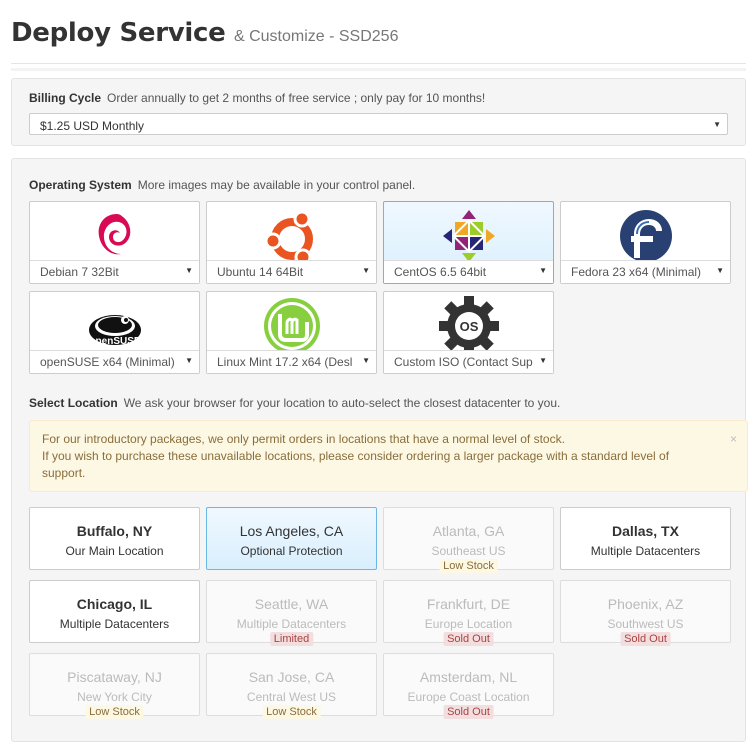 The height and width of the screenshot is (744, 756). What do you see at coordinates (645, 613) in the screenshot?
I see `location-phoenix: Phoenix, AZ Southwest US Sold Out` at bounding box center [645, 613].